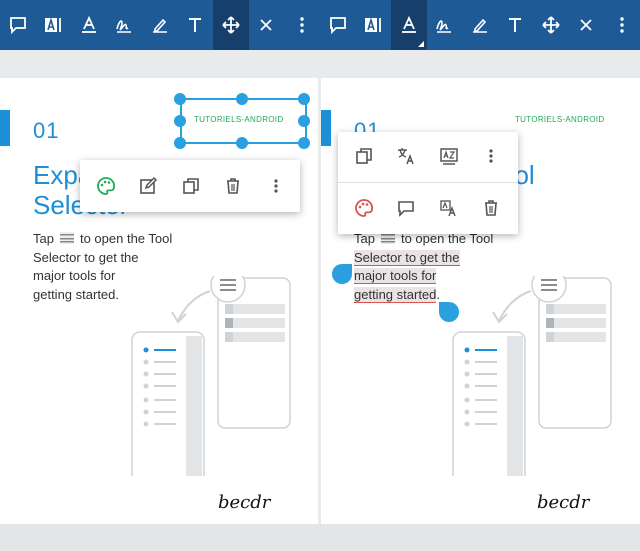  What do you see at coordinates (76, 294) in the screenshot?
I see `body-line: getting started.` at bounding box center [76, 294].